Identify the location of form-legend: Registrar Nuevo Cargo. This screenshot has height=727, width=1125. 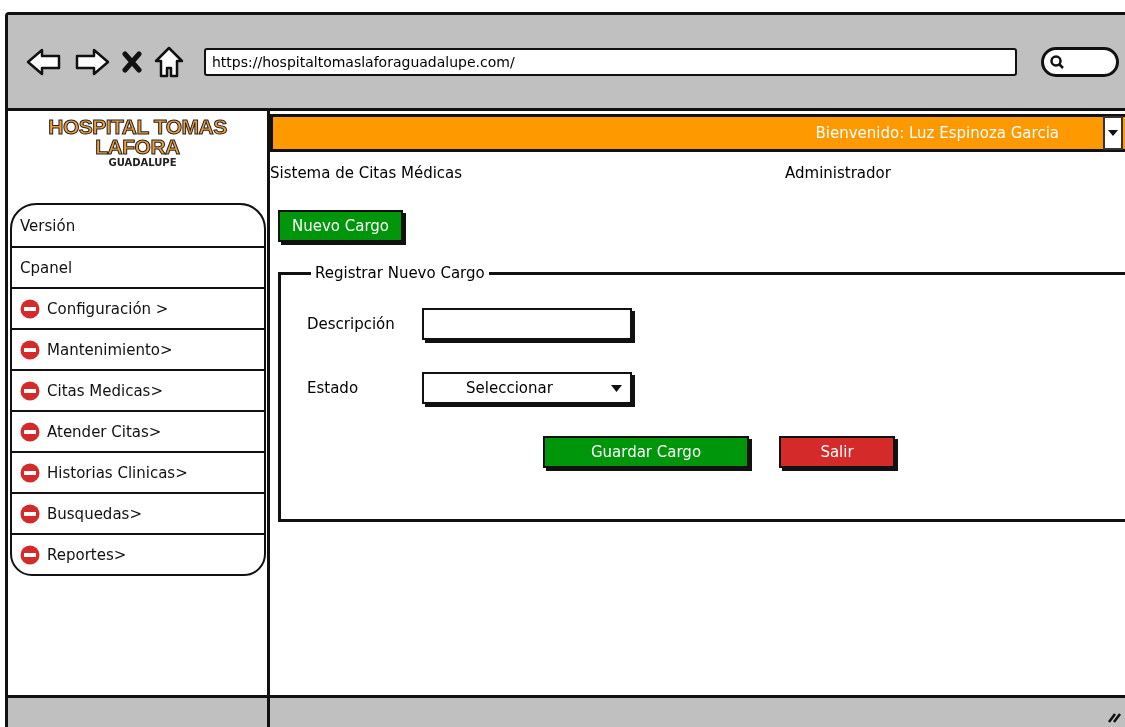
(400, 273).